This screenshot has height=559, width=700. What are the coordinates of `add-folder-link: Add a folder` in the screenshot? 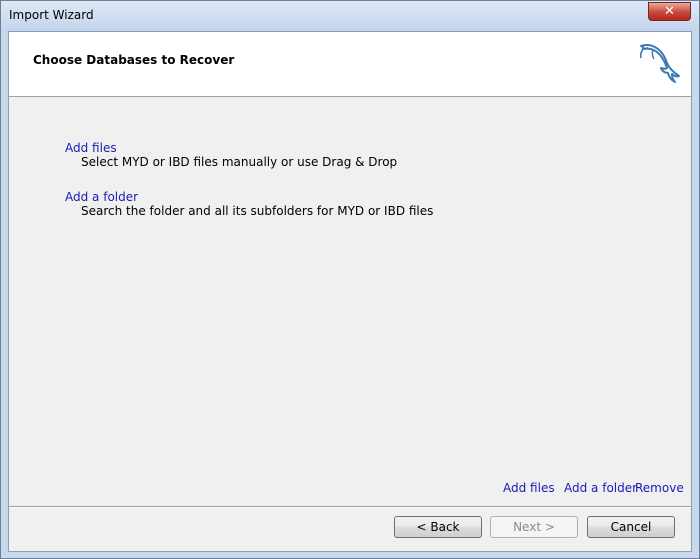 It's located at (101, 197).